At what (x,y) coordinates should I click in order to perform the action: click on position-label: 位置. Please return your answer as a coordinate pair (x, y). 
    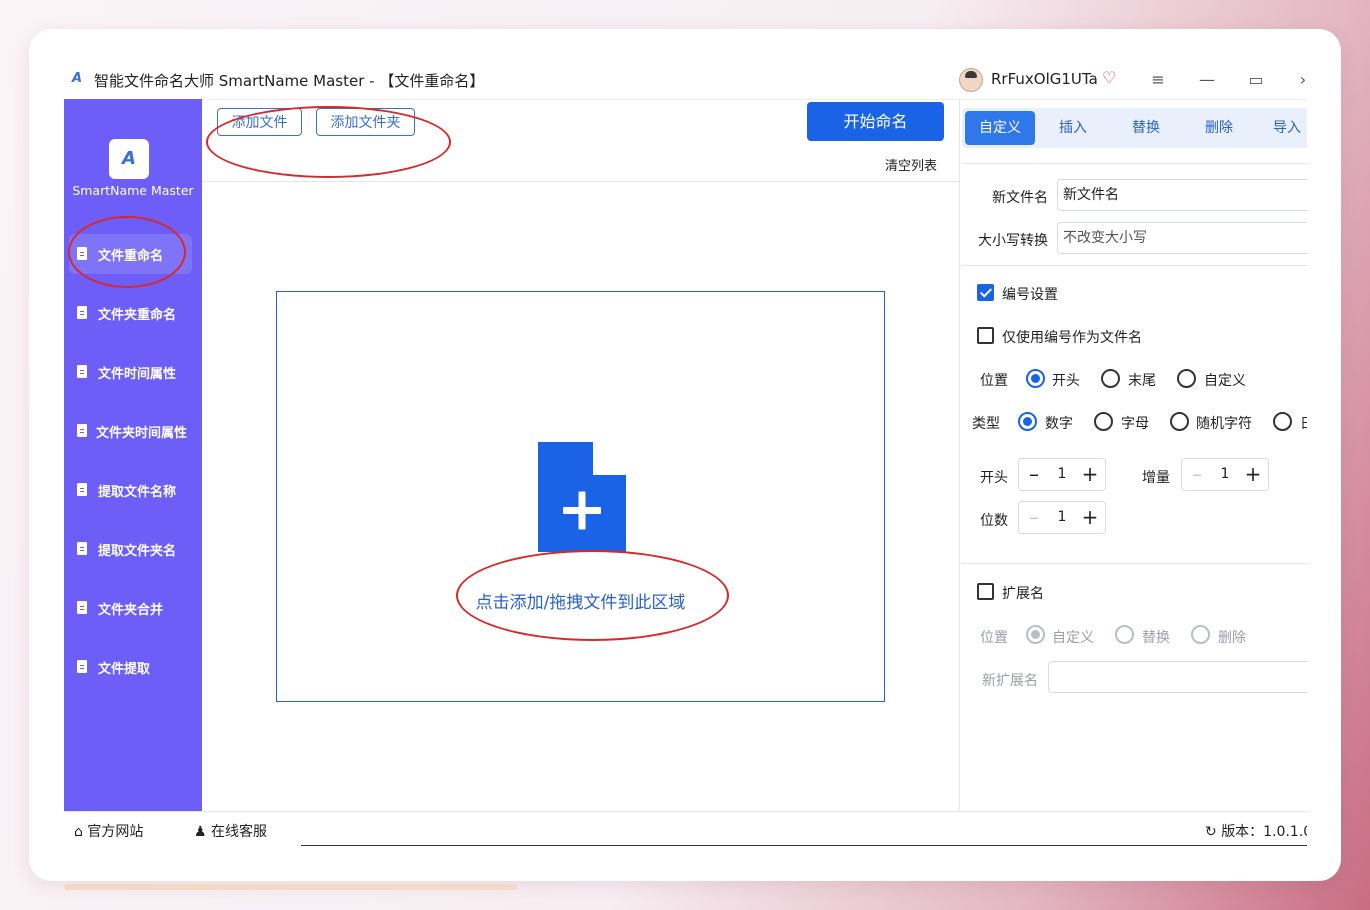
    Looking at the image, I should click on (994, 381).